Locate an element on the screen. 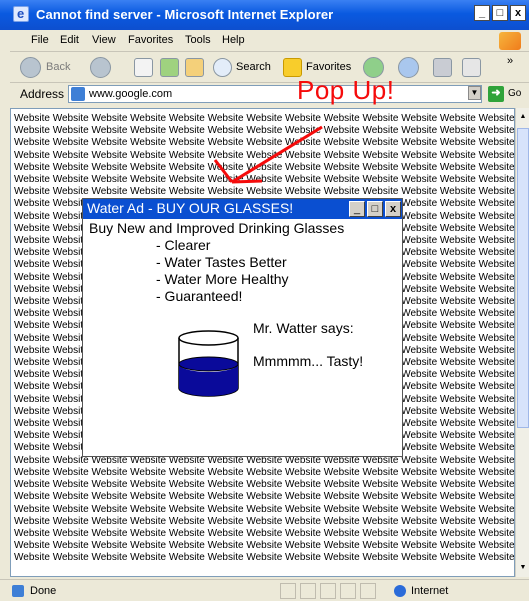 Image resolution: width=529 pixels, height=601 pixels. popup-maximize-button: □ is located at coordinates (375, 209).